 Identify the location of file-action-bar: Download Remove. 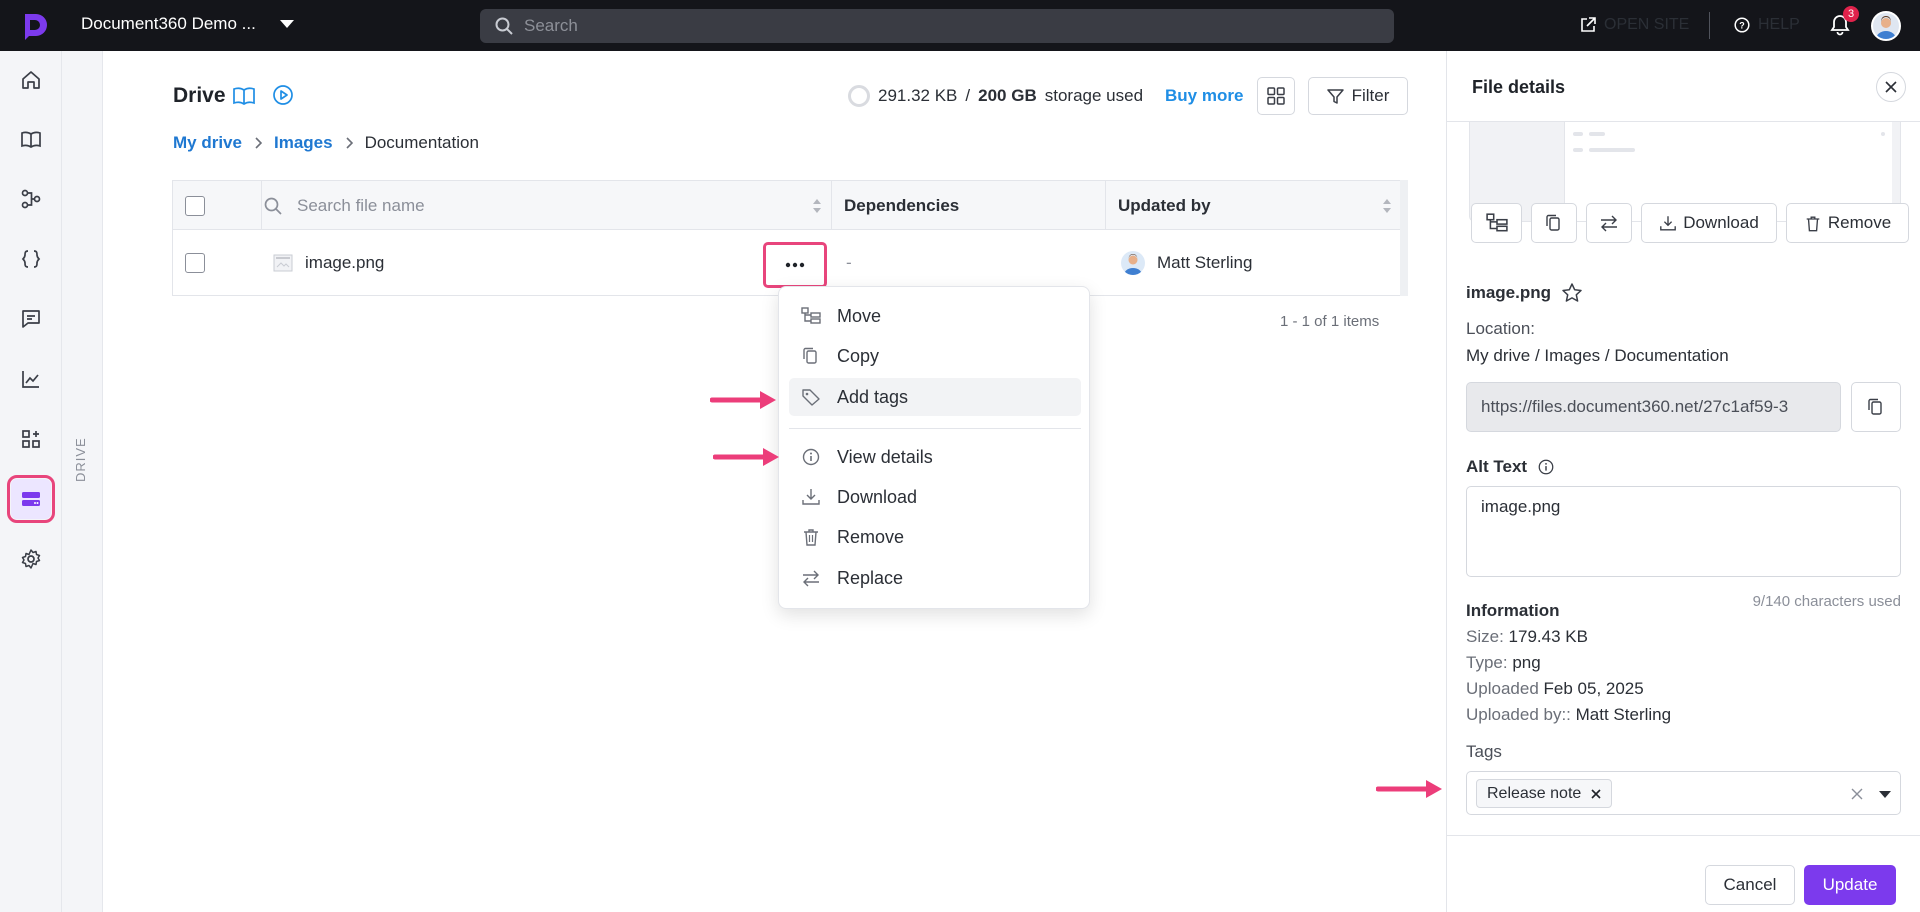
(1690, 223).